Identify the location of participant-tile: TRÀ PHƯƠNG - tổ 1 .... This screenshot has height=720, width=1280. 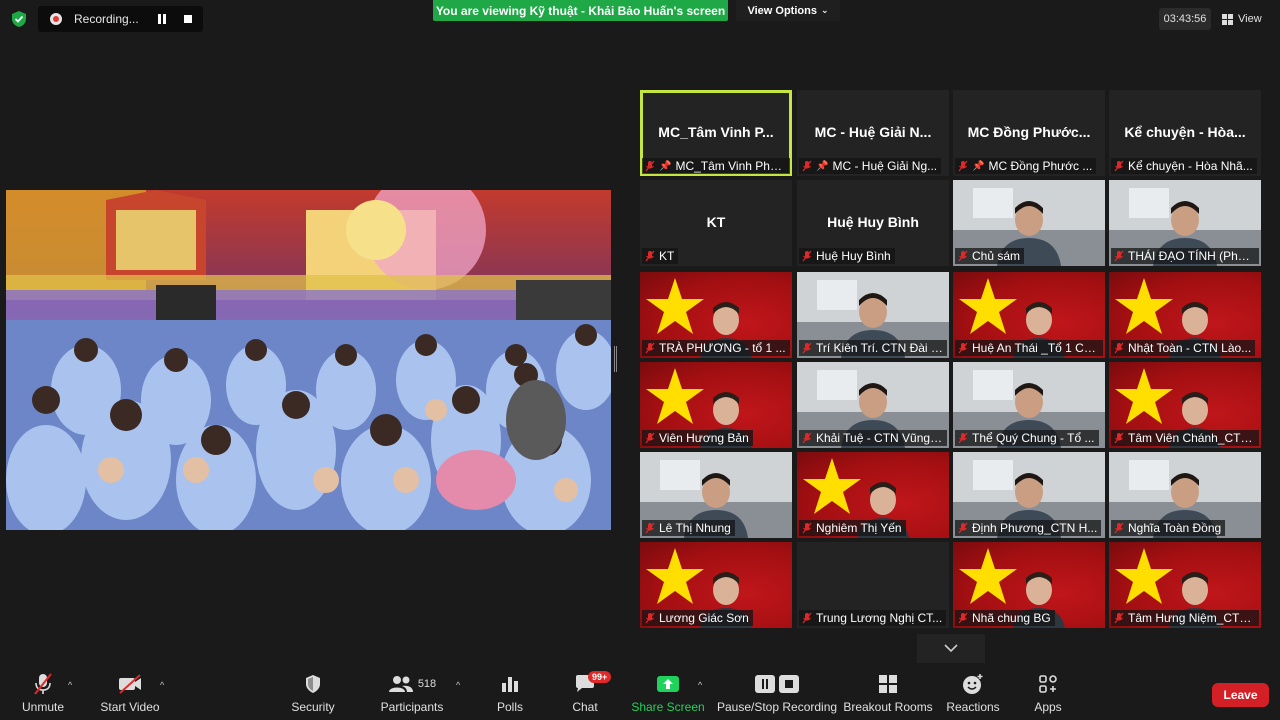
(716, 315).